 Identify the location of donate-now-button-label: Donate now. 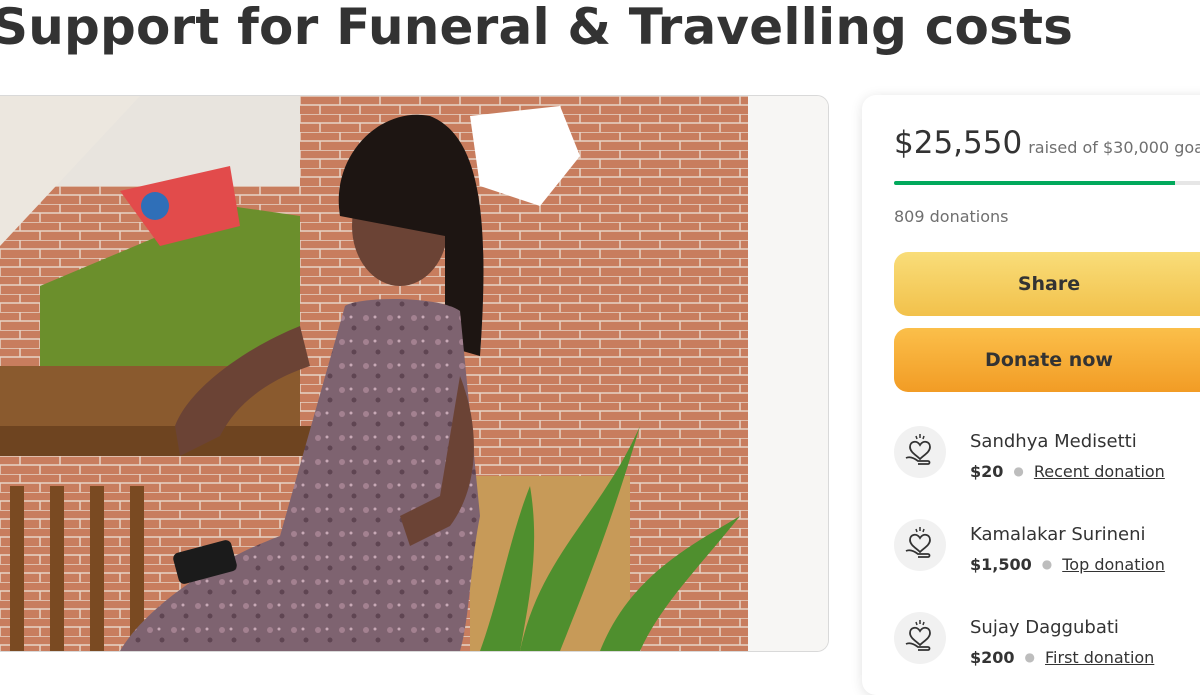
(1049, 360).